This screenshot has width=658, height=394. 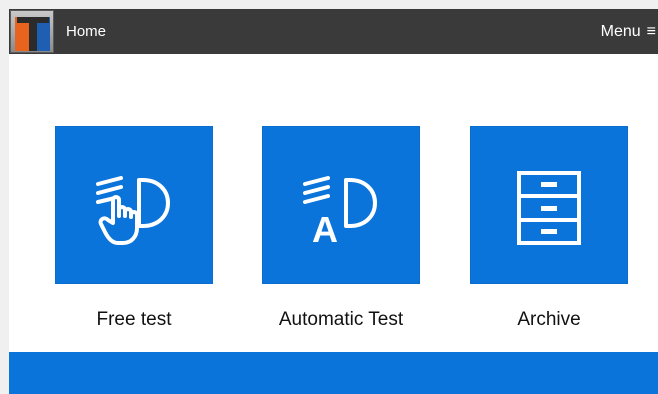 I want to click on menu-button: Menu ≡, so click(x=628, y=31).